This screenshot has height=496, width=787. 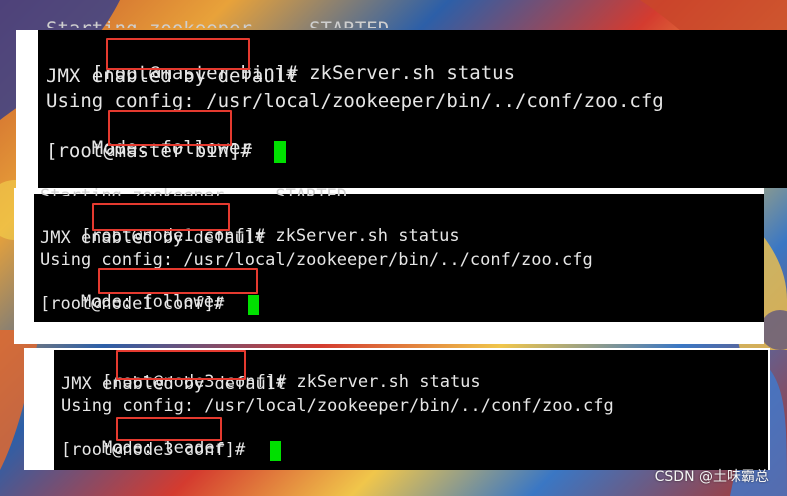 What do you see at coordinates (137, 304) in the screenshot?
I see `terminal-2-final-prompt: [root@node1 conf]#` at bounding box center [137, 304].